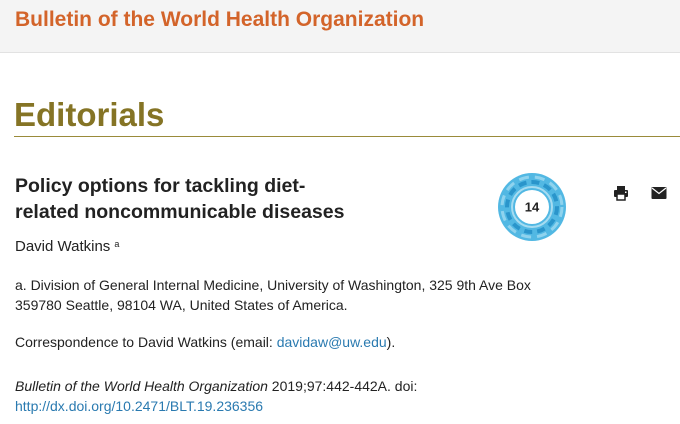  I want to click on altmetric-score: 14, so click(532, 207).